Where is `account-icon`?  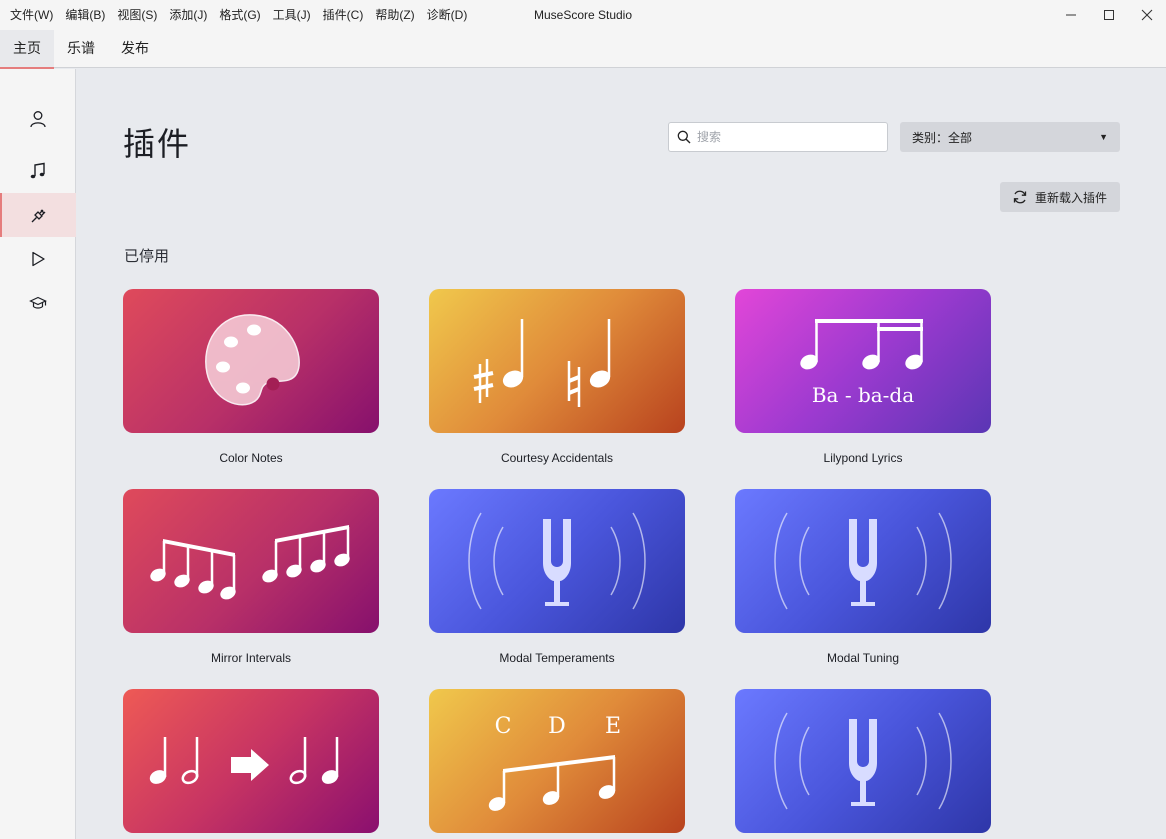
account-icon is located at coordinates (38, 119).